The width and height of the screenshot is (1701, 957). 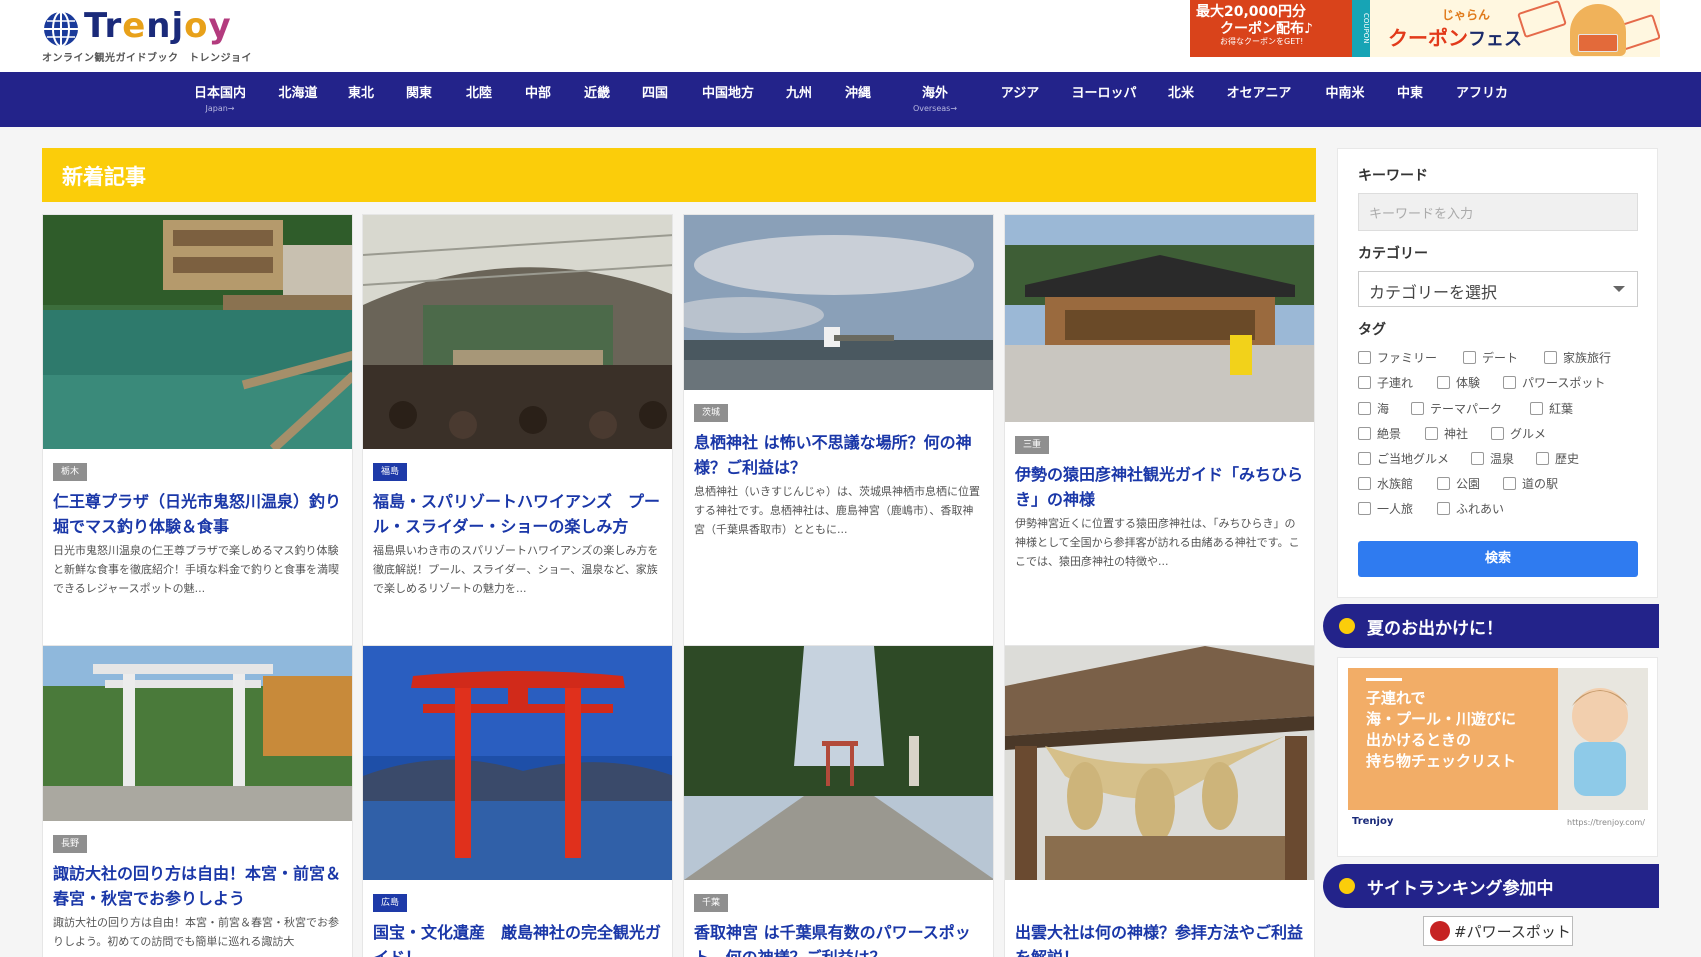 What do you see at coordinates (517, 514) in the screenshot?
I see `article-title: 福島・スパリゾートハワイアンズ プール・スライダー・ショーの楽しみ方` at bounding box center [517, 514].